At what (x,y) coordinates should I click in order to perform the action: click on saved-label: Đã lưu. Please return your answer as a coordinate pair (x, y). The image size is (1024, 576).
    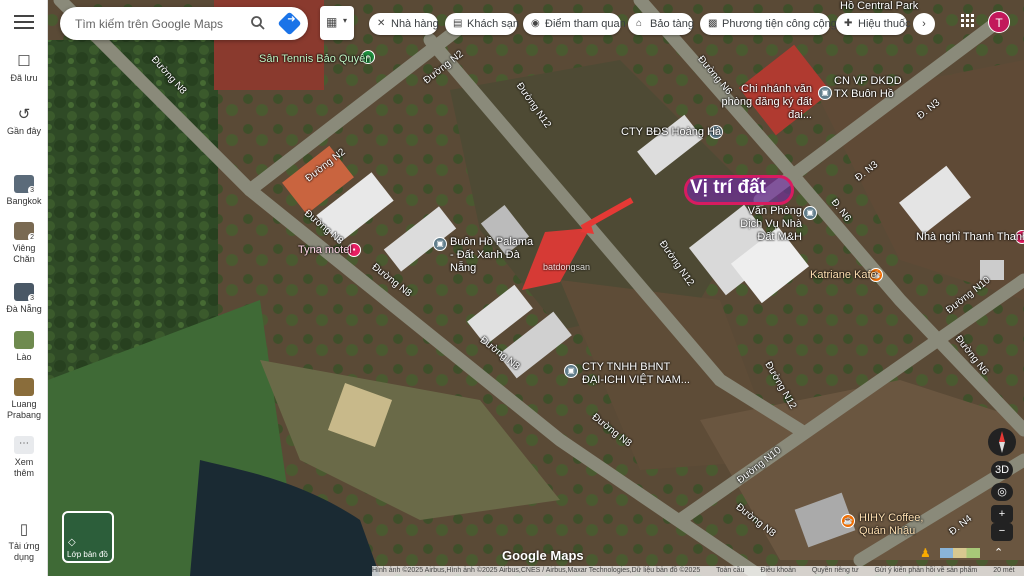
    Looking at the image, I should click on (24, 78).